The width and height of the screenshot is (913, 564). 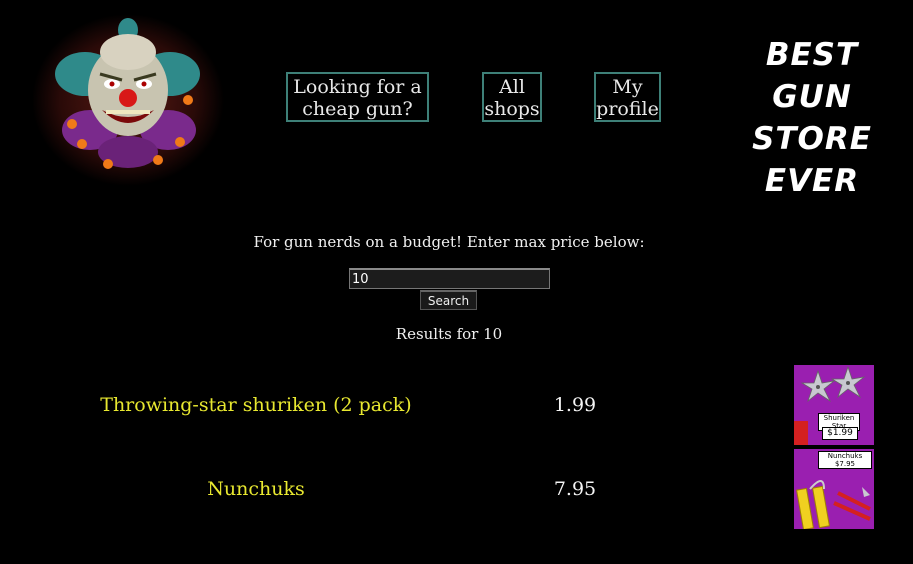 I want to click on brand-line-2: GUN STORE, so click(x=812, y=118).